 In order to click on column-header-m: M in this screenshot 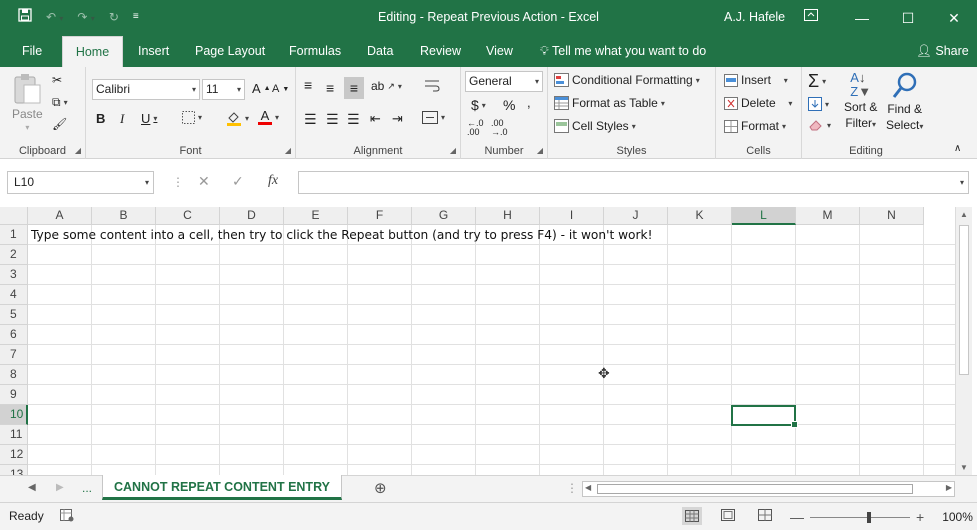, I will do `click(828, 216)`.